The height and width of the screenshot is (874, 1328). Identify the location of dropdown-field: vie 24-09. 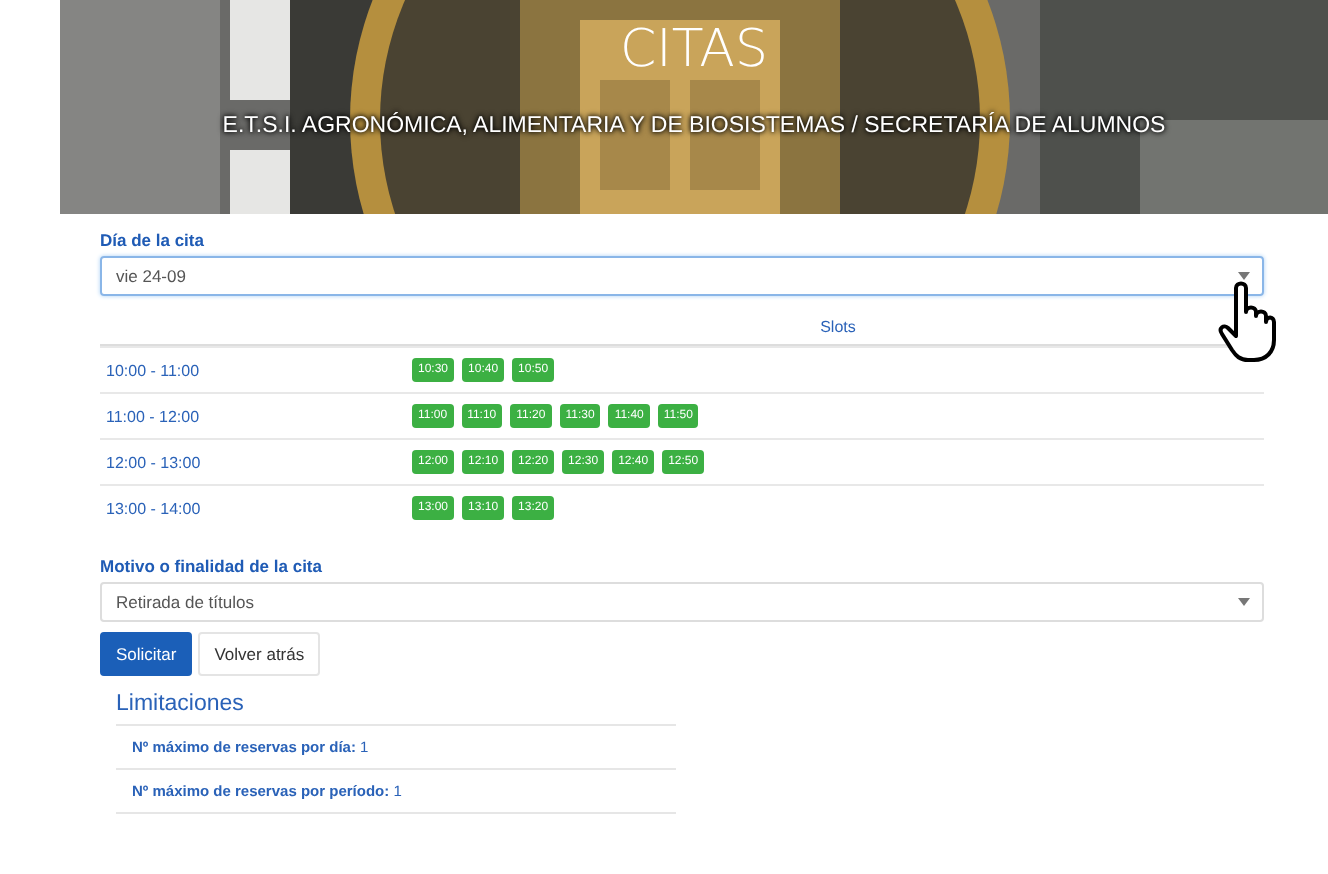
(682, 276).